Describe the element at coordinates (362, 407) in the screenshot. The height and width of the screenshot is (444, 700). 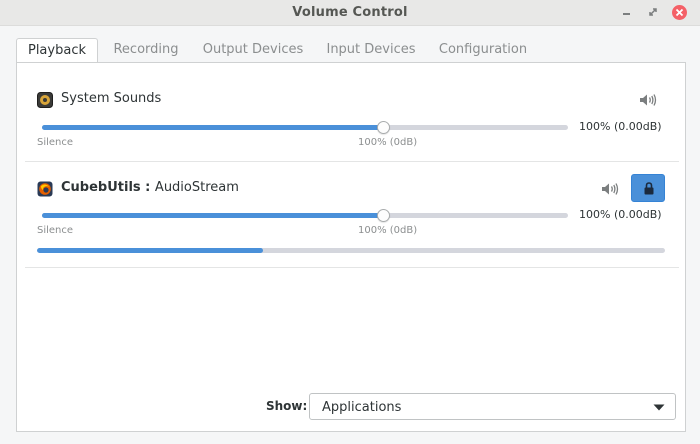
I see `show-filter-value: Applications` at that location.